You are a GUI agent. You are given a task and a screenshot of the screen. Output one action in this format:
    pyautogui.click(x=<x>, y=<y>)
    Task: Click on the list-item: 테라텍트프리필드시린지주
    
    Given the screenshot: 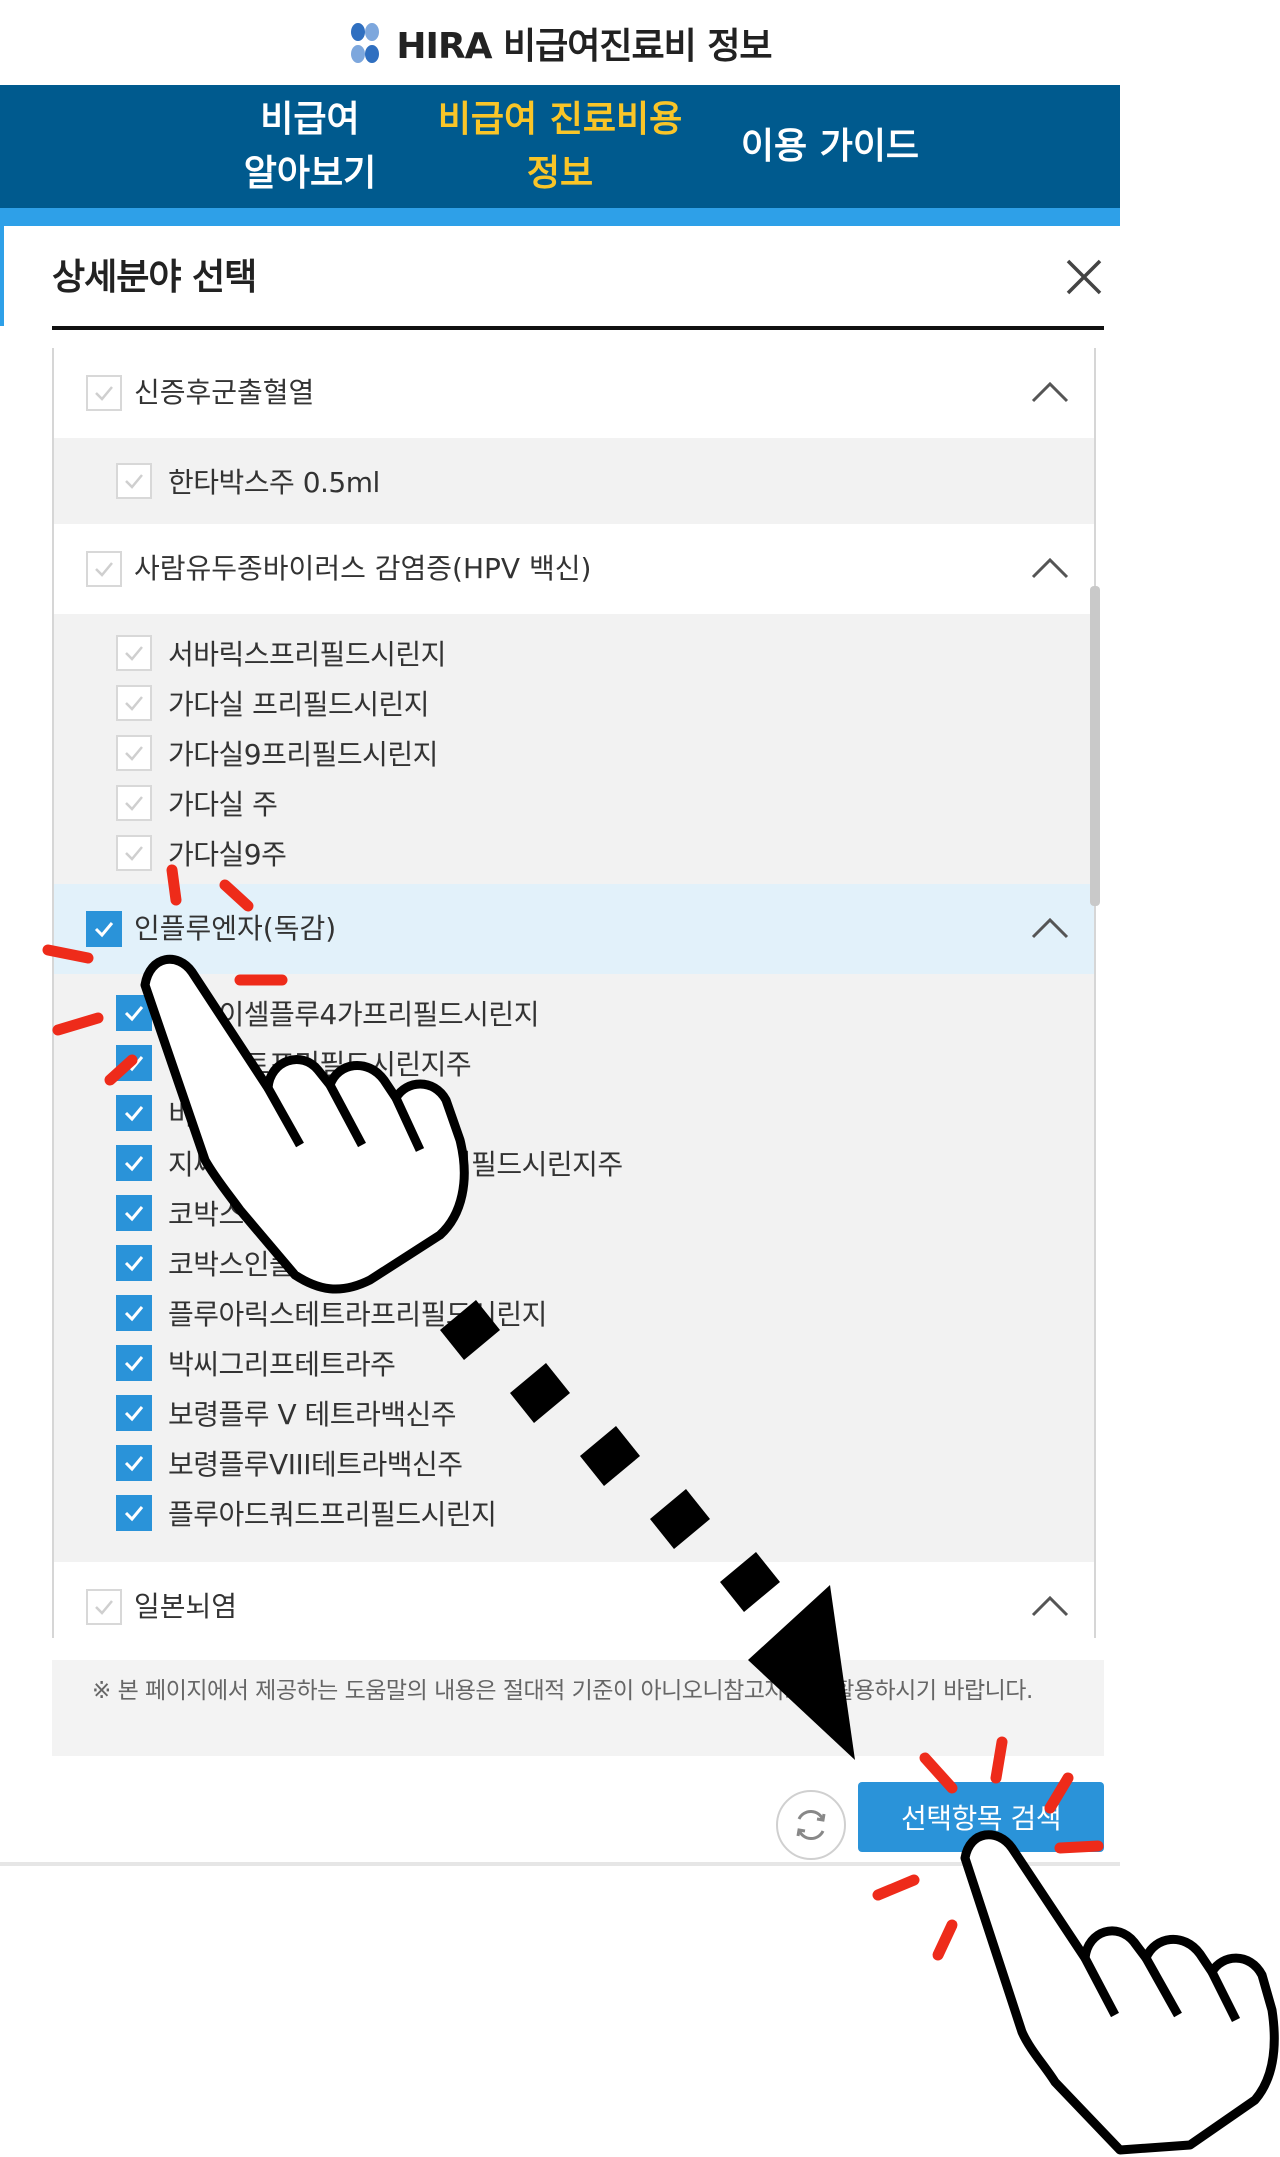 What is the action you would take?
    pyautogui.click(x=294, y=1063)
    